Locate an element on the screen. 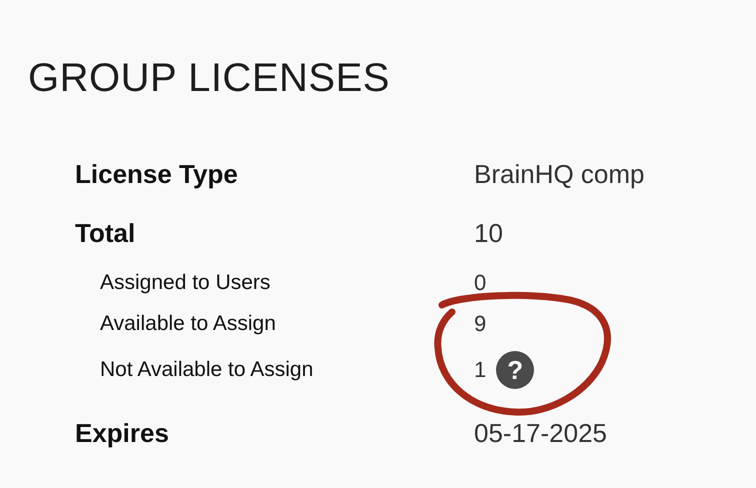  field-value: 10 is located at coordinates (488, 233).